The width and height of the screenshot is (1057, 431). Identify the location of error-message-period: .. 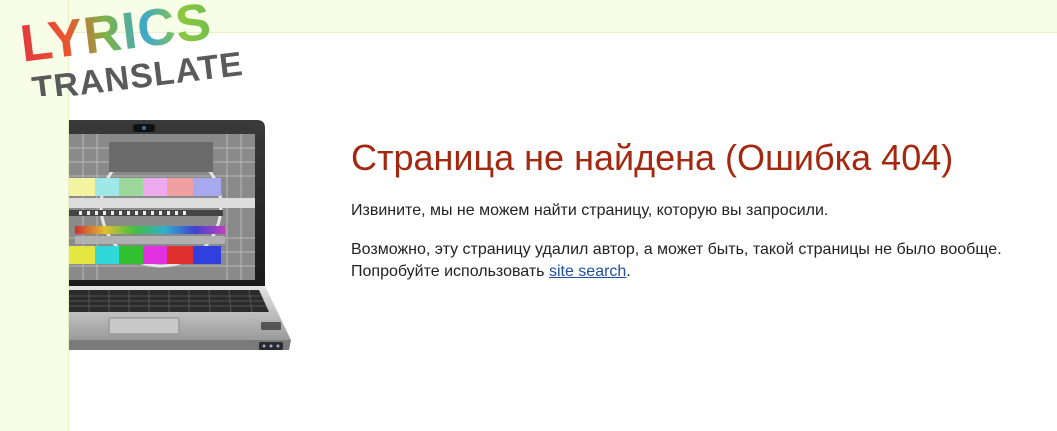
(628, 271).